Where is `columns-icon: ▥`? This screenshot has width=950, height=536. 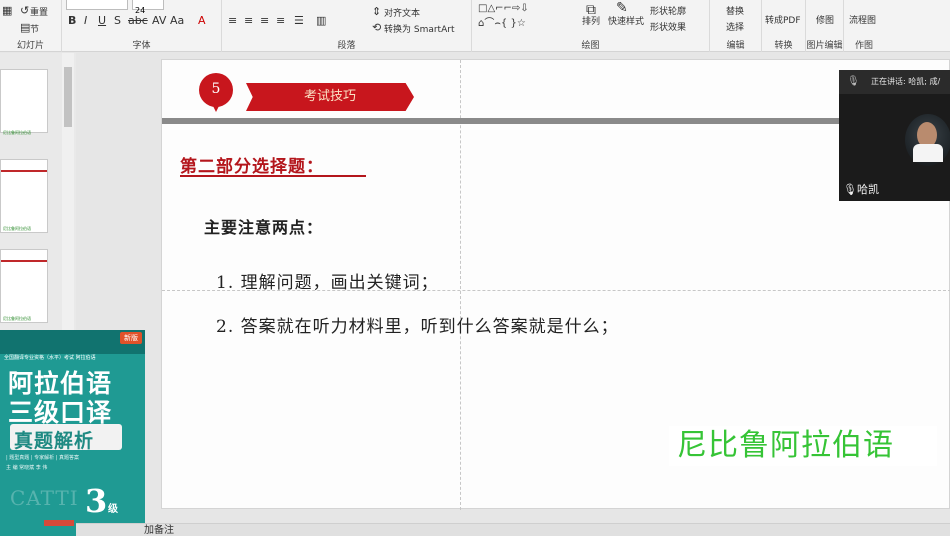 columns-icon: ▥ is located at coordinates (321, 21).